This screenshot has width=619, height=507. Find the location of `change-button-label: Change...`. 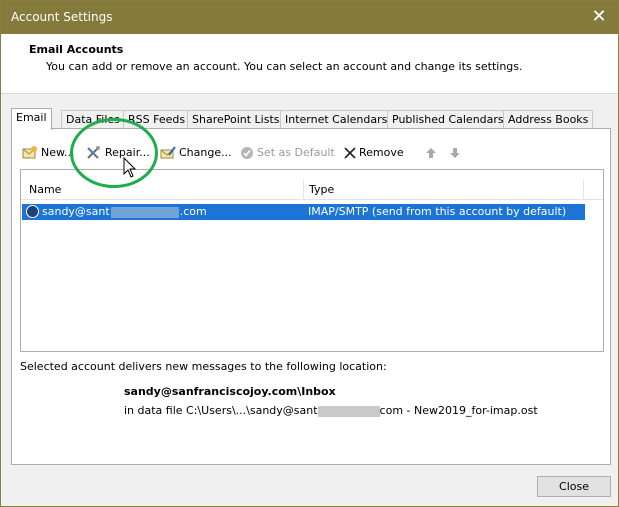

change-button-label: Change... is located at coordinates (205, 152).